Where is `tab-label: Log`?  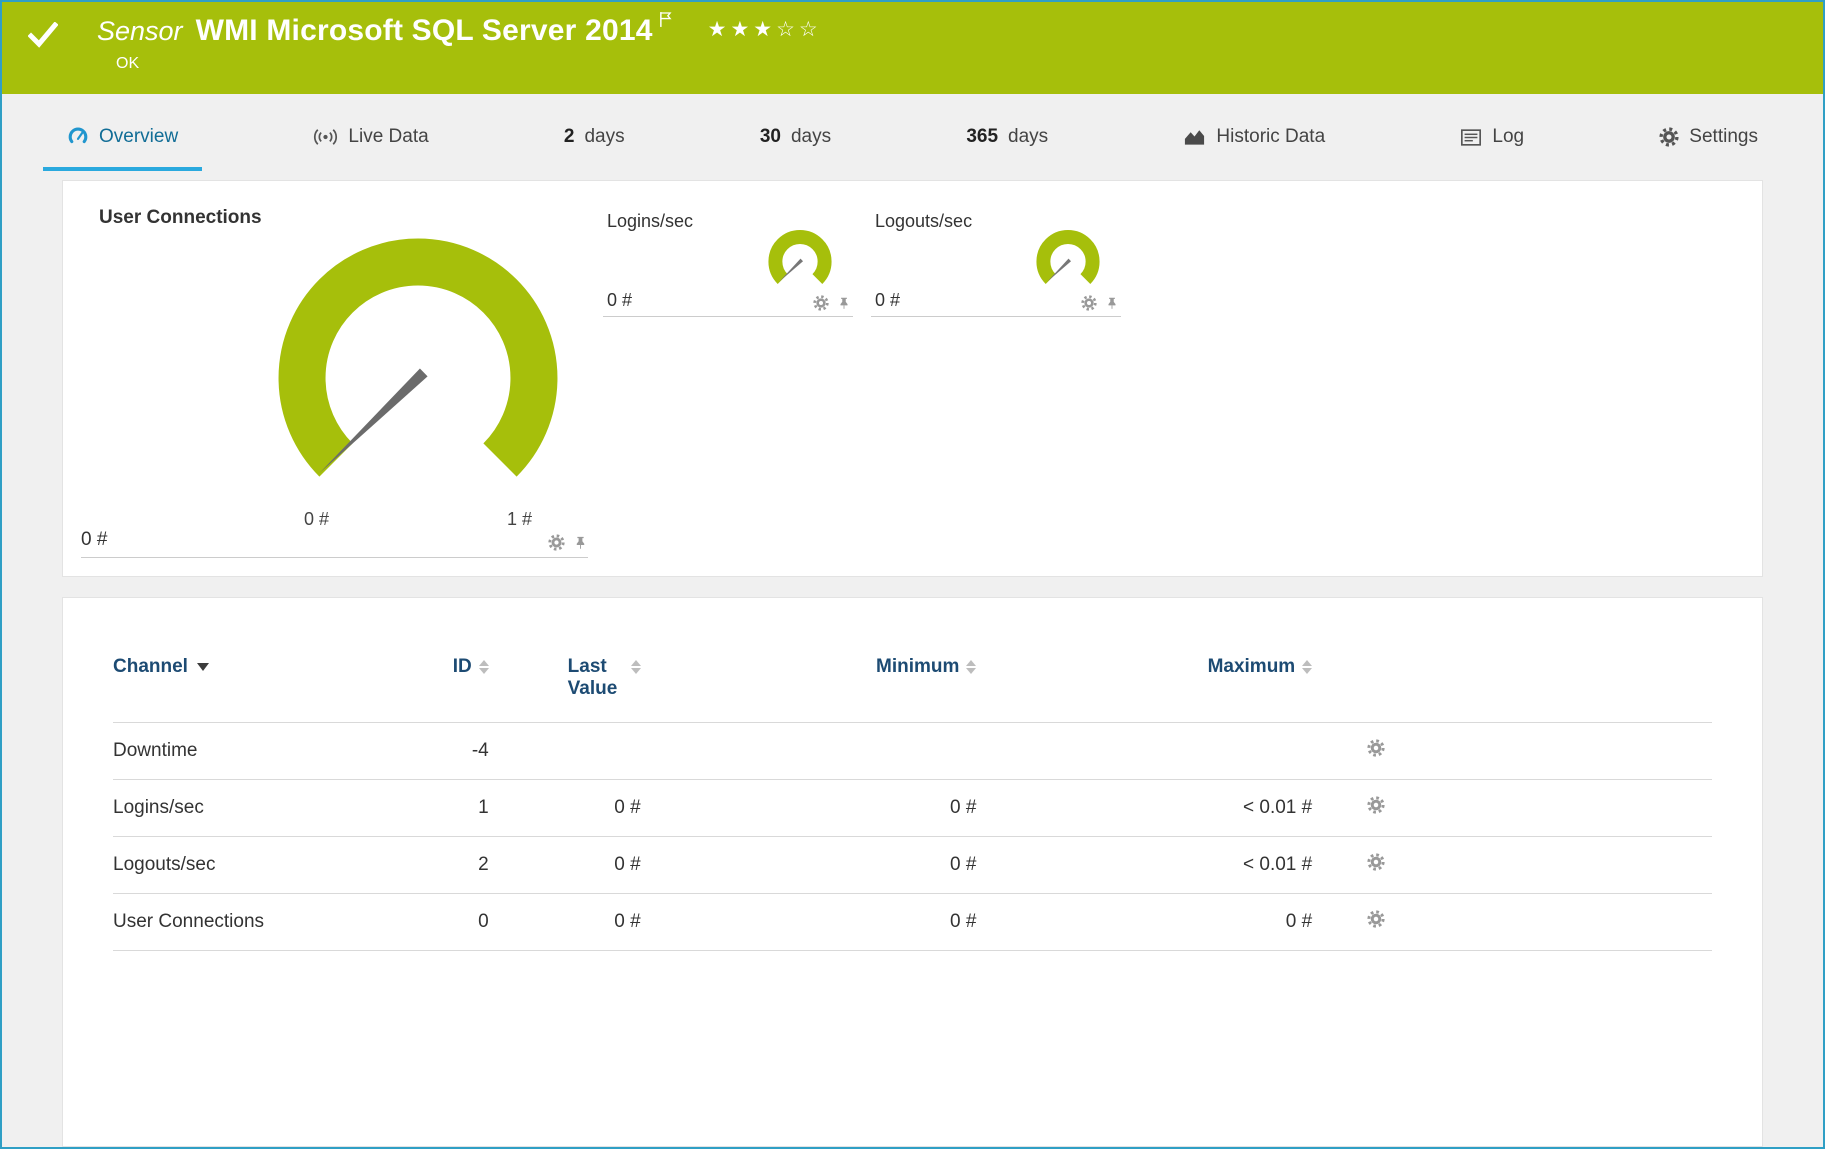 tab-label: Log is located at coordinates (1508, 136).